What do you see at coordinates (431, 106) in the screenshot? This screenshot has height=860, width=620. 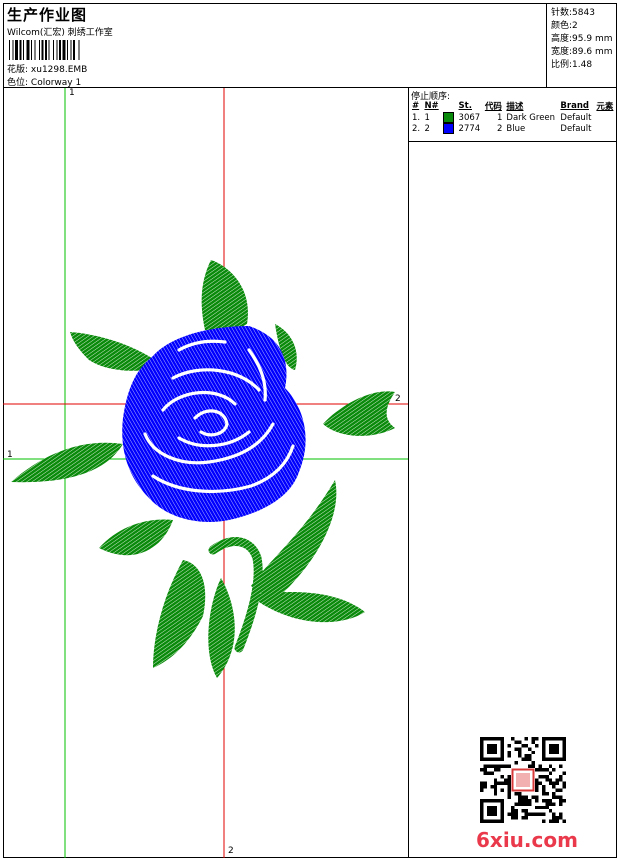 I see `col-n: N#` at bounding box center [431, 106].